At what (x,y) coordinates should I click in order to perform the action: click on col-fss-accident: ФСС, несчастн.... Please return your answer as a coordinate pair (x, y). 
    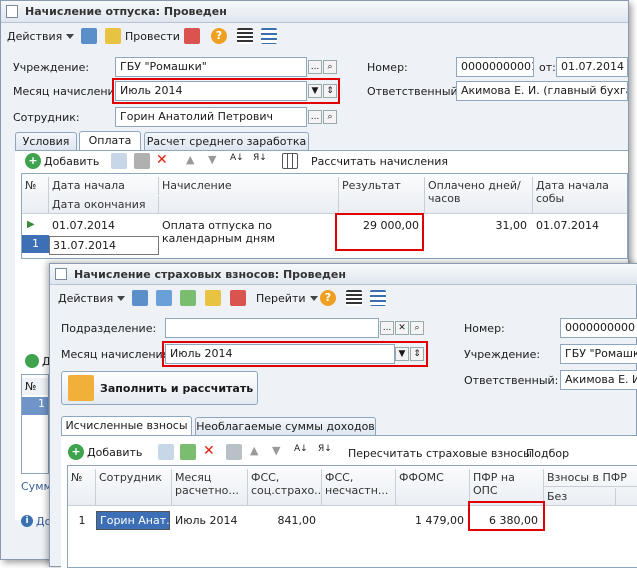
    Looking at the image, I should click on (359, 487).